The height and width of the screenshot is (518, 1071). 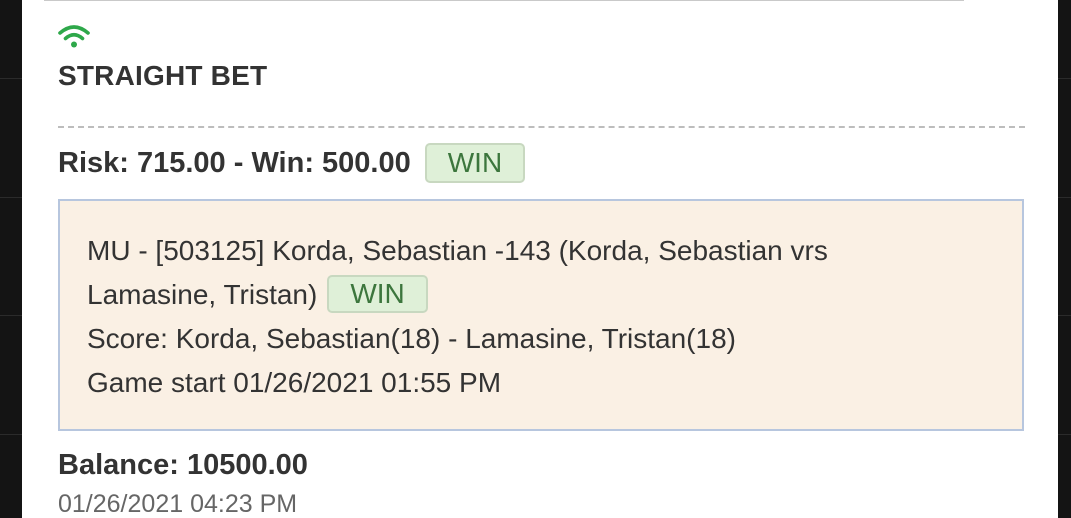 What do you see at coordinates (542, 295) in the screenshot?
I see `wager-matchup-line: Lamasine, Tristan) WIN` at bounding box center [542, 295].